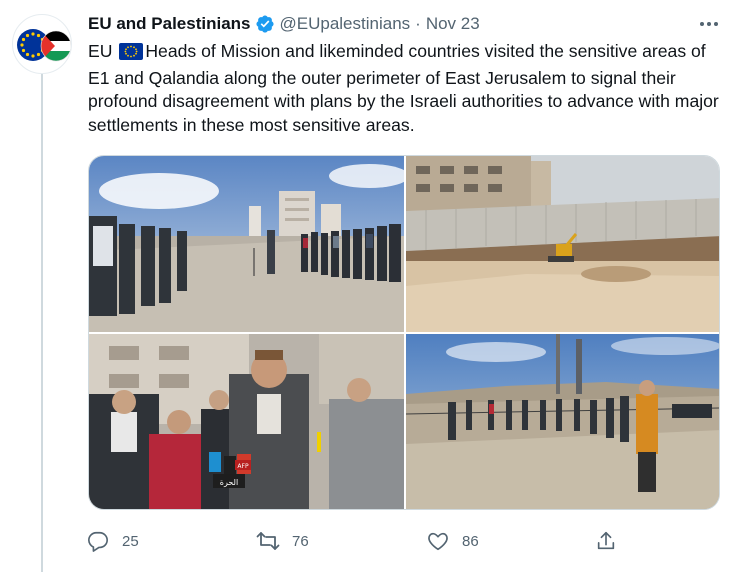 This screenshot has width=736, height=572. Describe the element at coordinates (265, 24) in the screenshot. I see `verified-badge-icon` at that location.